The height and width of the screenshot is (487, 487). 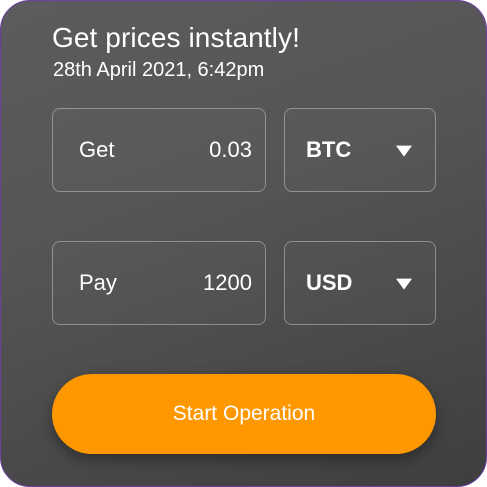 What do you see at coordinates (244, 414) in the screenshot?
I see `start-operation-button: Start Operation` at bounding box center [244, 414].